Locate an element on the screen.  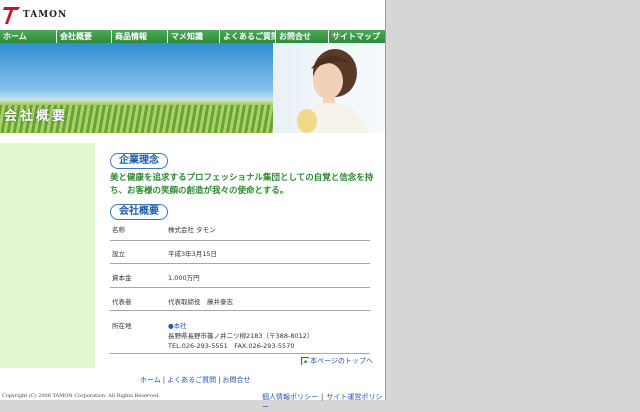
table-row: 名称 株式会社 タモン is located at coordinates (240, 230).